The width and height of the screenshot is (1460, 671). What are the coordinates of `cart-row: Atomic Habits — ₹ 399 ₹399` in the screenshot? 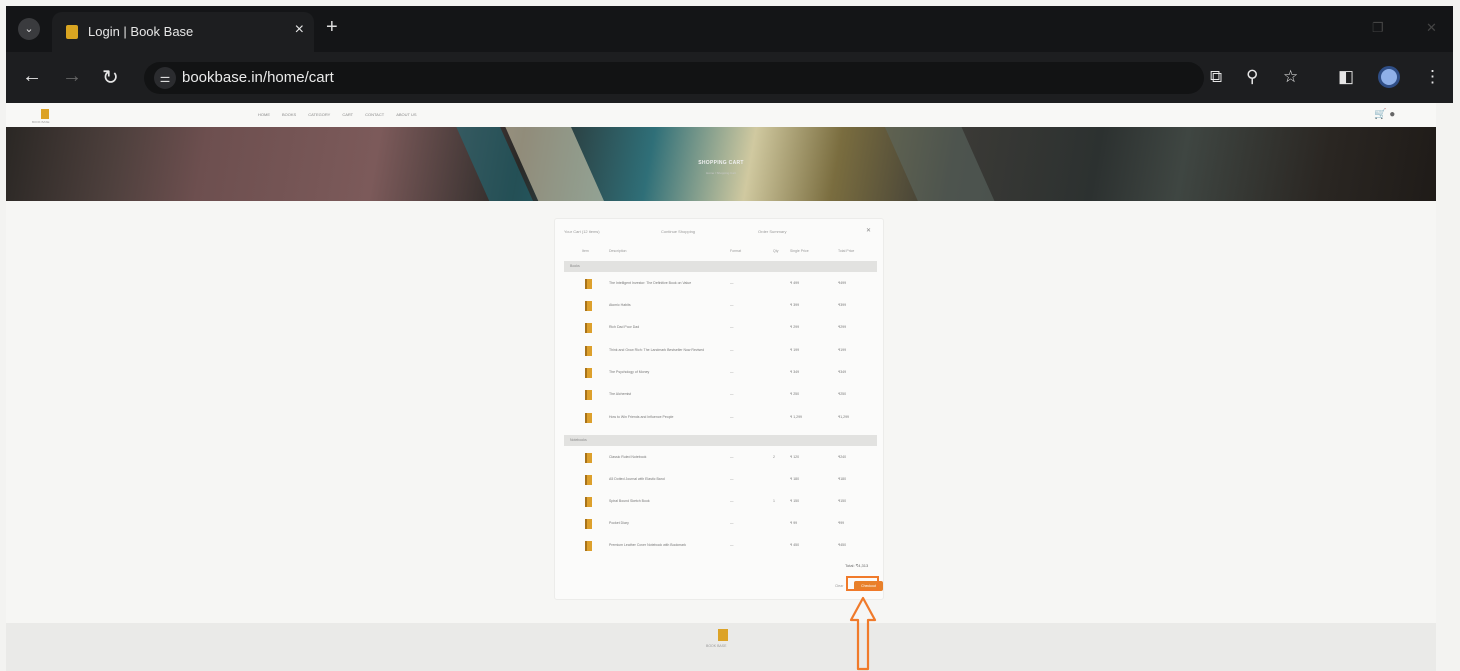 It's located at (720, 309).